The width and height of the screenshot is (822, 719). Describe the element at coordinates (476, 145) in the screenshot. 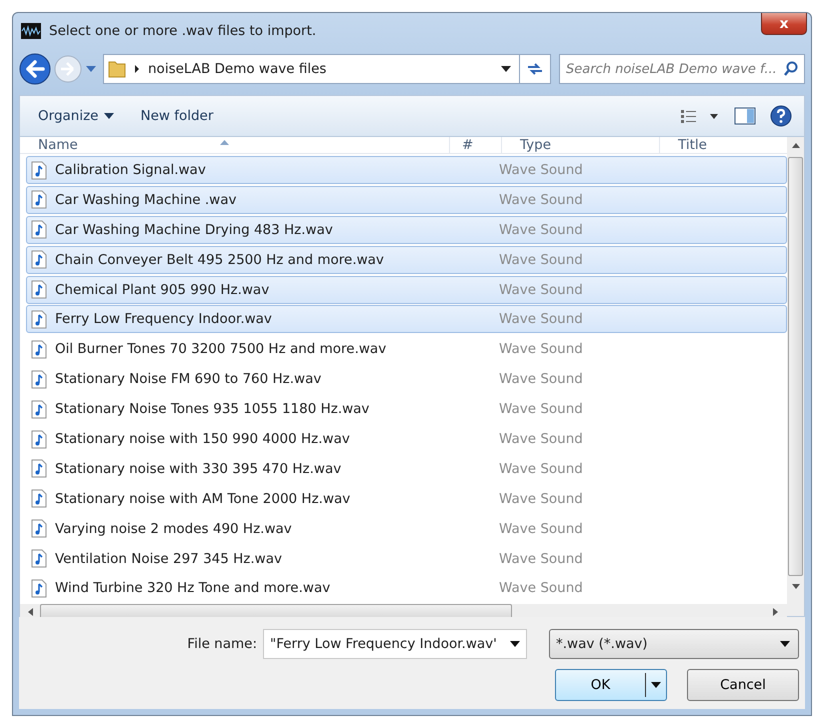

I see `column-header: #` at that location.